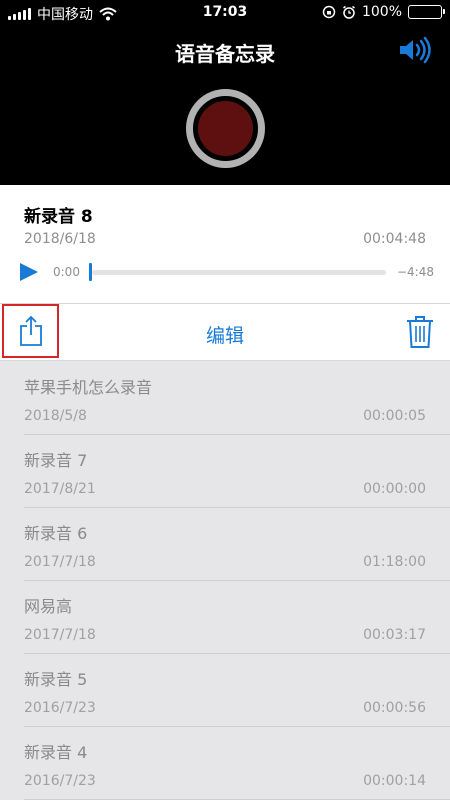  I want to click on record-dot, so click(225, 128).